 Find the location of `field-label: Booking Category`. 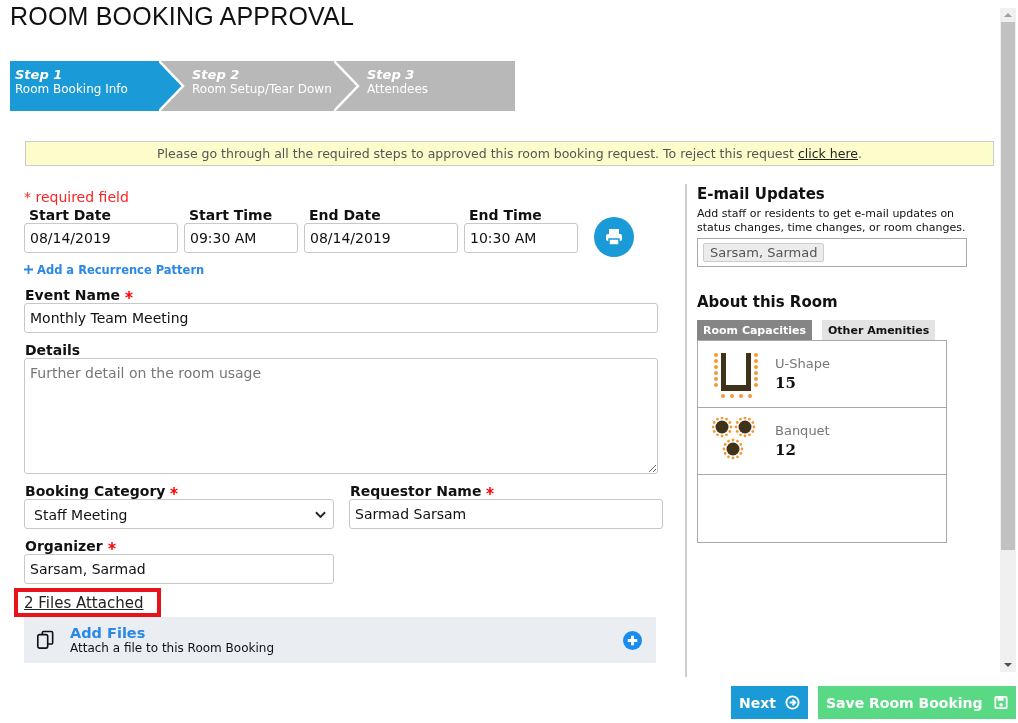

field-label: Booking Category is located at coordinates (95, 490).